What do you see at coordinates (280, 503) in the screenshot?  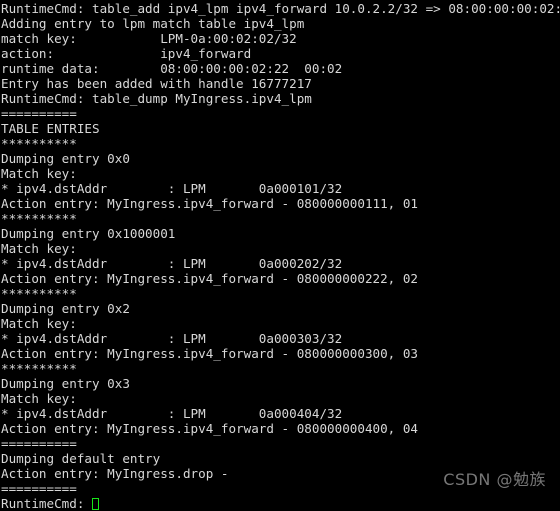 I see `terminal-prompt-line: RuntimeCmd:` at bounding box center [280, 503].